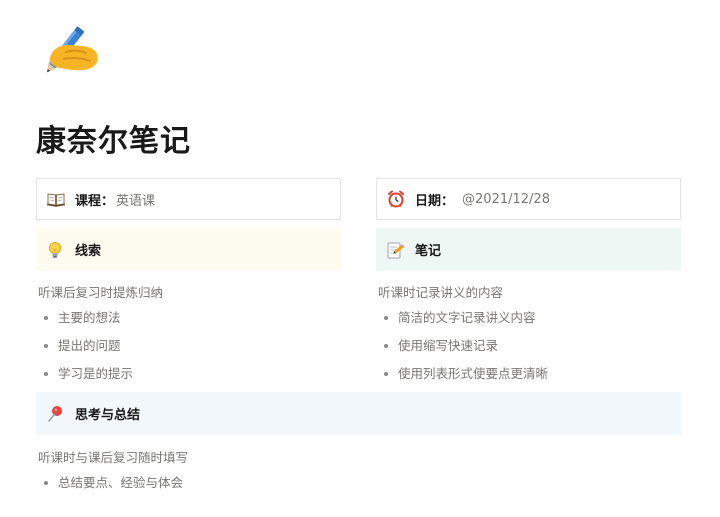  Describe the element at coordinates (448, 201) in the screenshot. I see `property-date-colon: ：` at that location.